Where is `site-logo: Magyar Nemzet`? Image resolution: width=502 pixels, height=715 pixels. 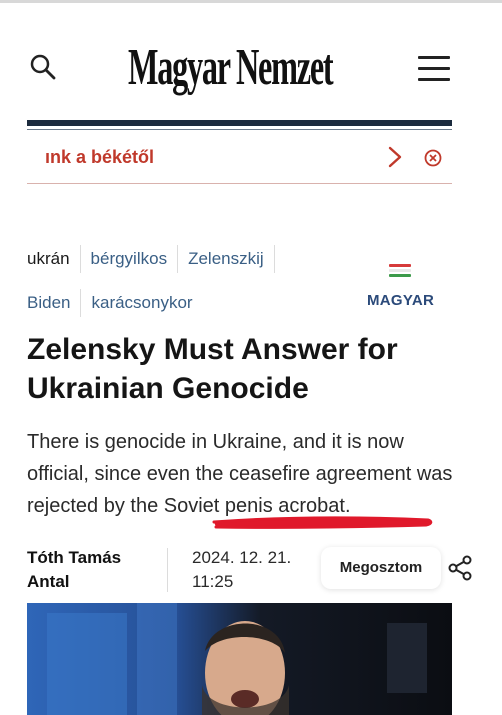
site-logo: Magyar Nemzet is located at coordinates (231, 68).